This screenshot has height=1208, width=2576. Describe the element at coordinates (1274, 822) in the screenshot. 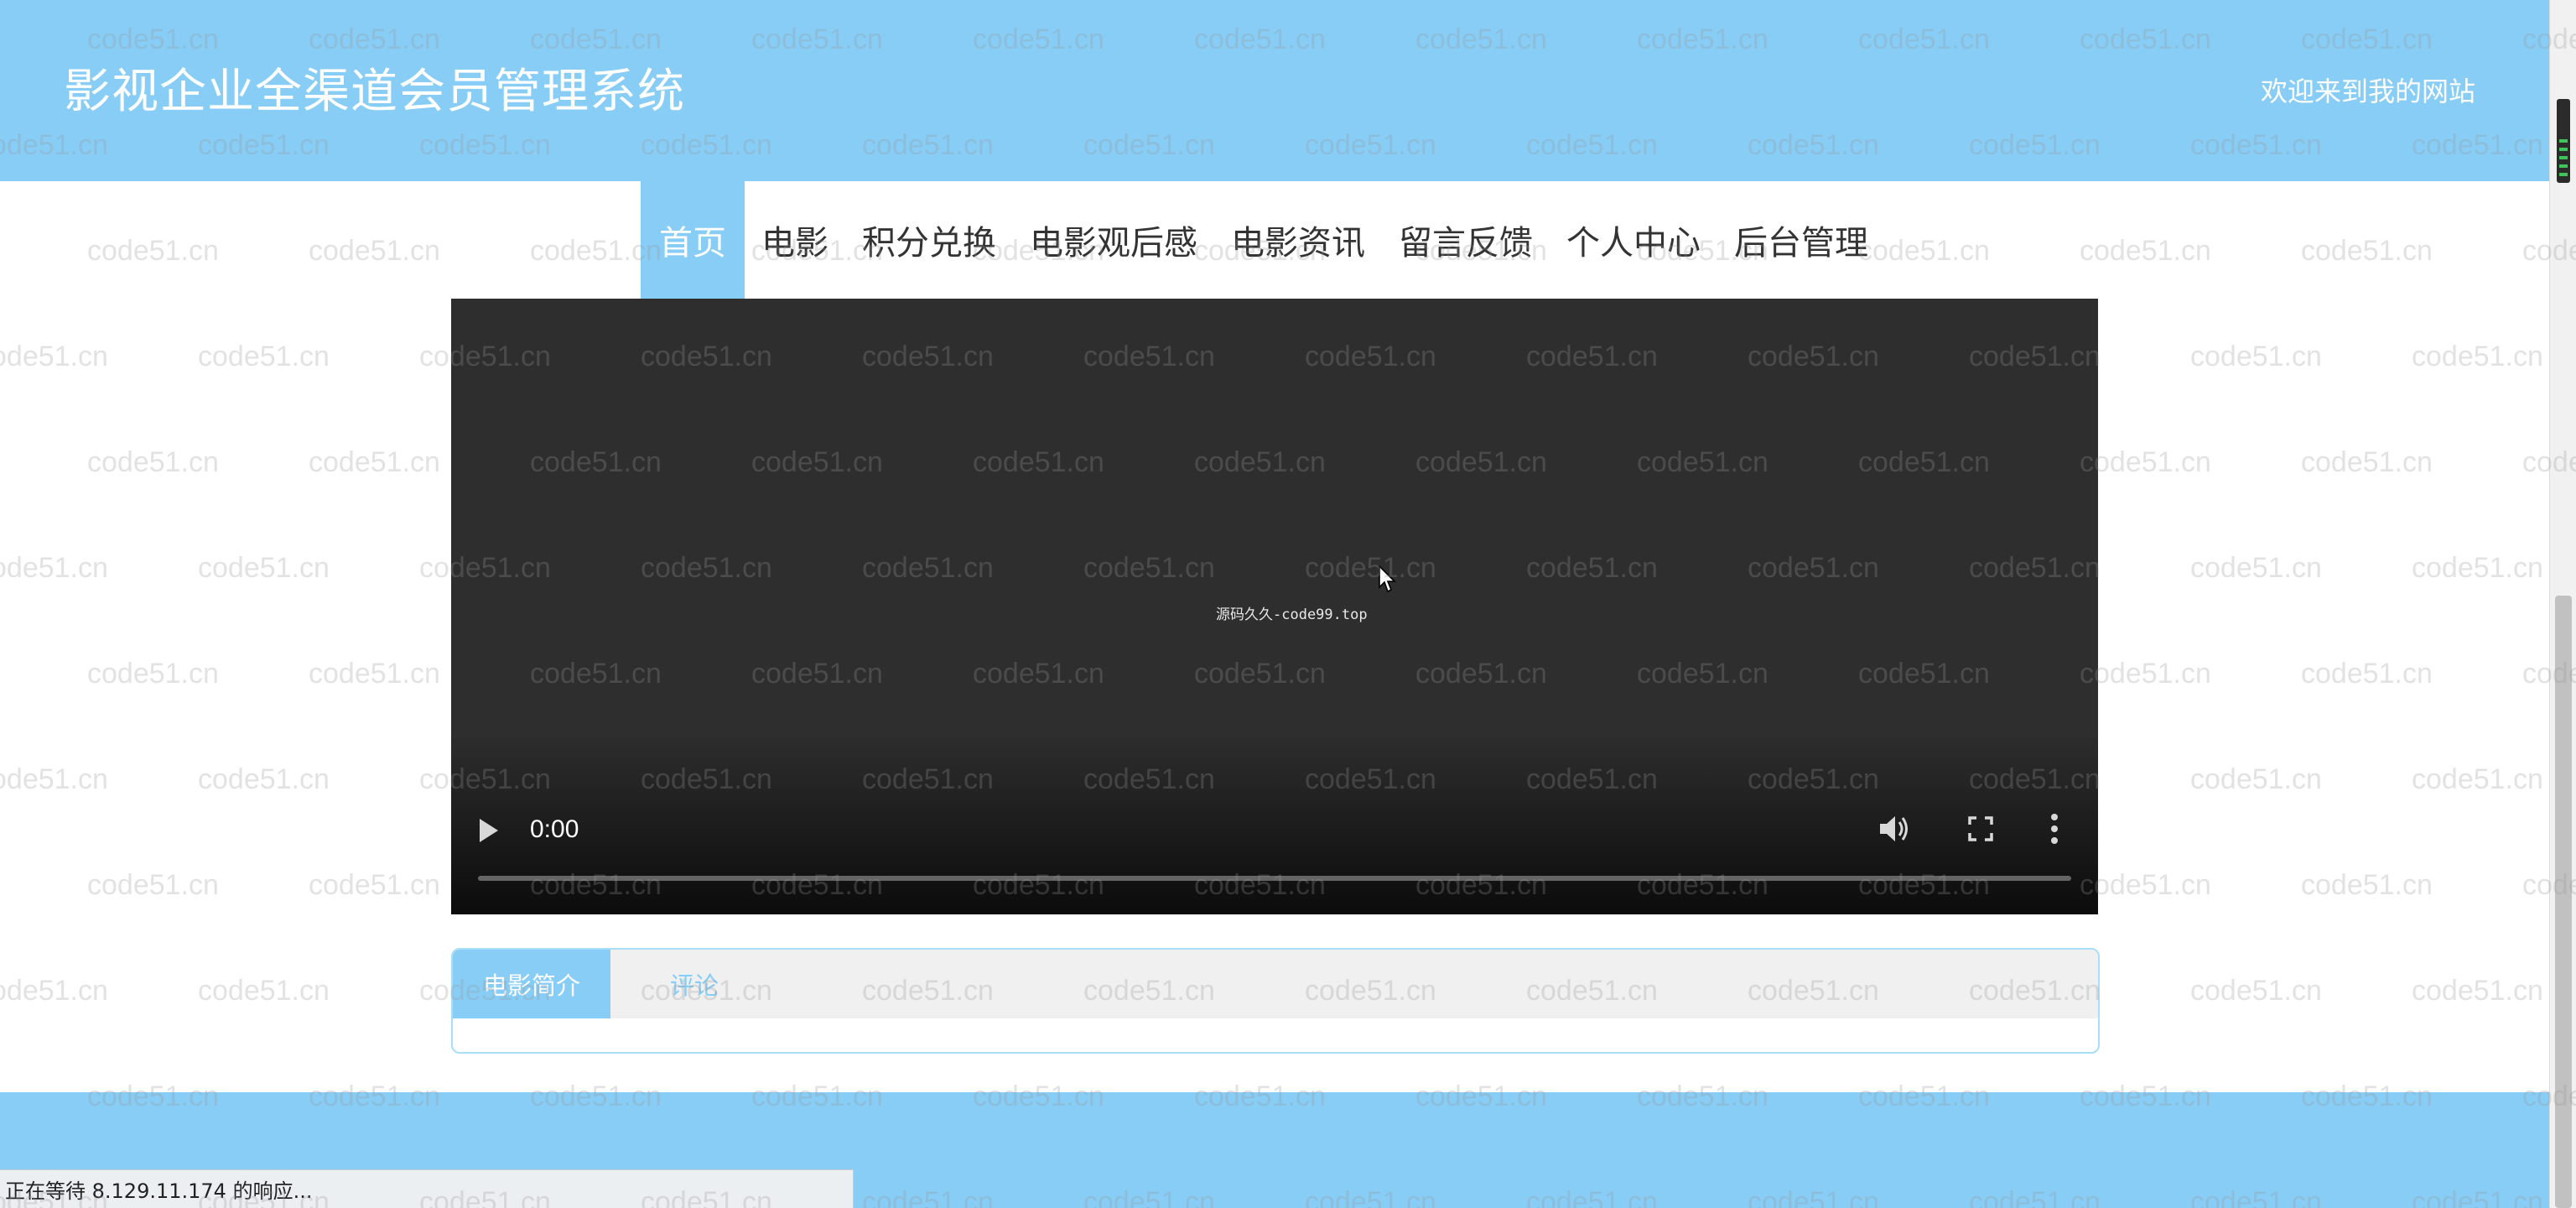

I see `video-controls-gradient` at that location.